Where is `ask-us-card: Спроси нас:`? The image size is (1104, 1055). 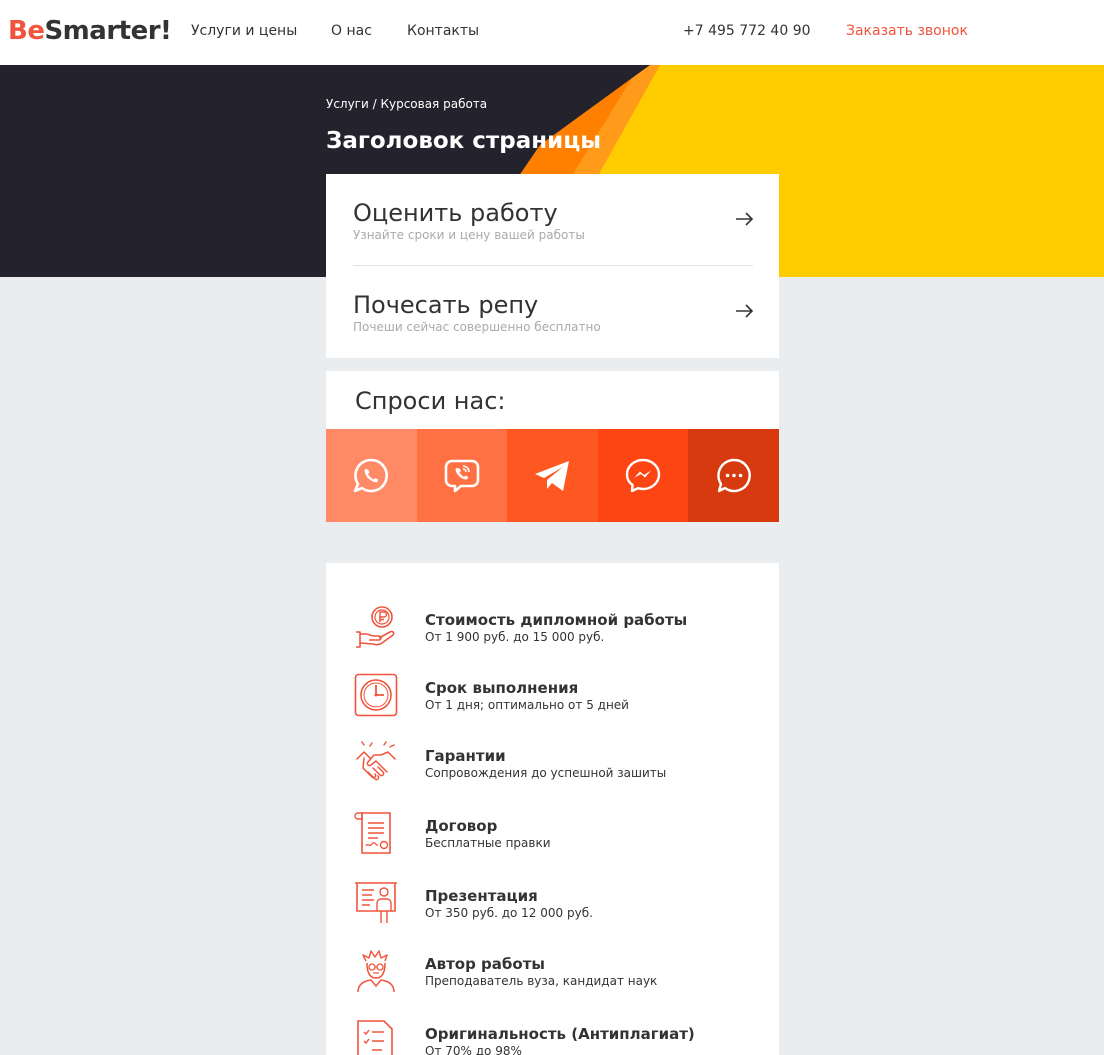 ask-us-card: Спроси нас: is located at coordinates (552, 446).